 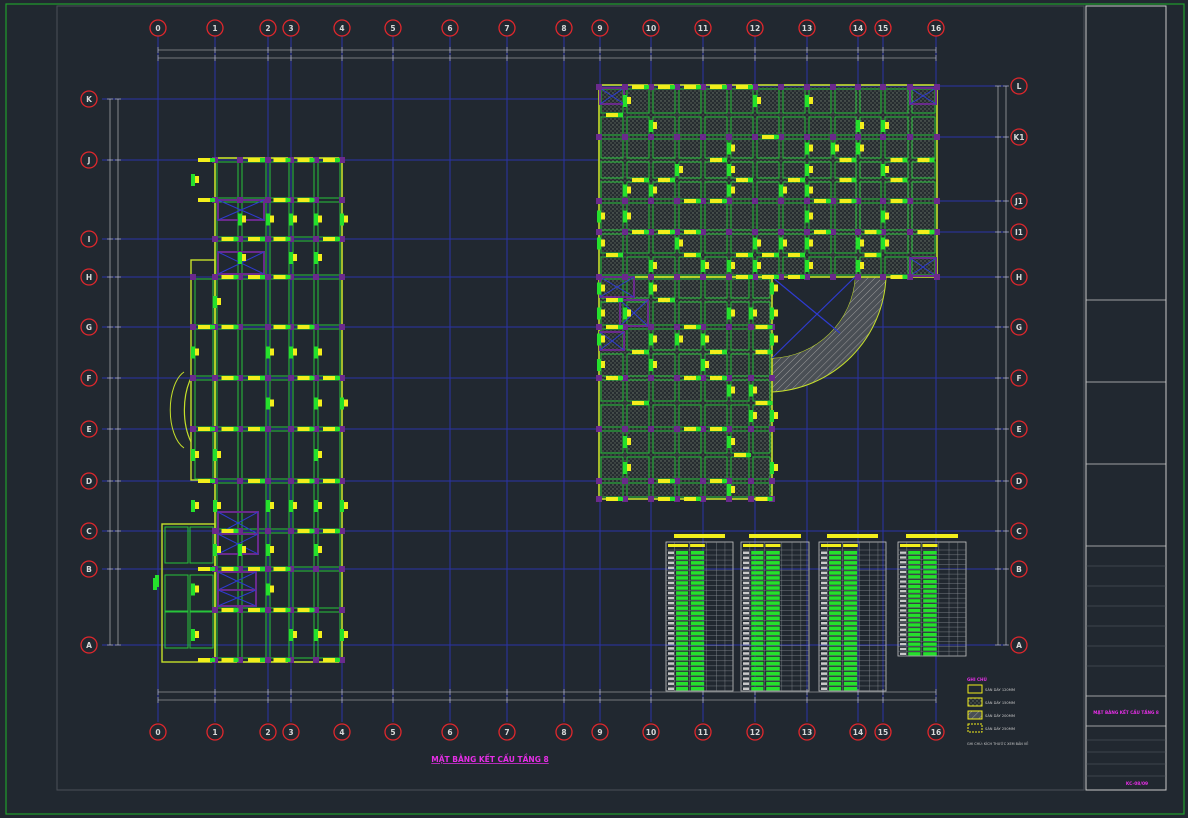 What do you see at coordinates (1019, 569) in the screenshot?
I see `grid-bubble-right-10: B` at bounding box center [1019, 569].